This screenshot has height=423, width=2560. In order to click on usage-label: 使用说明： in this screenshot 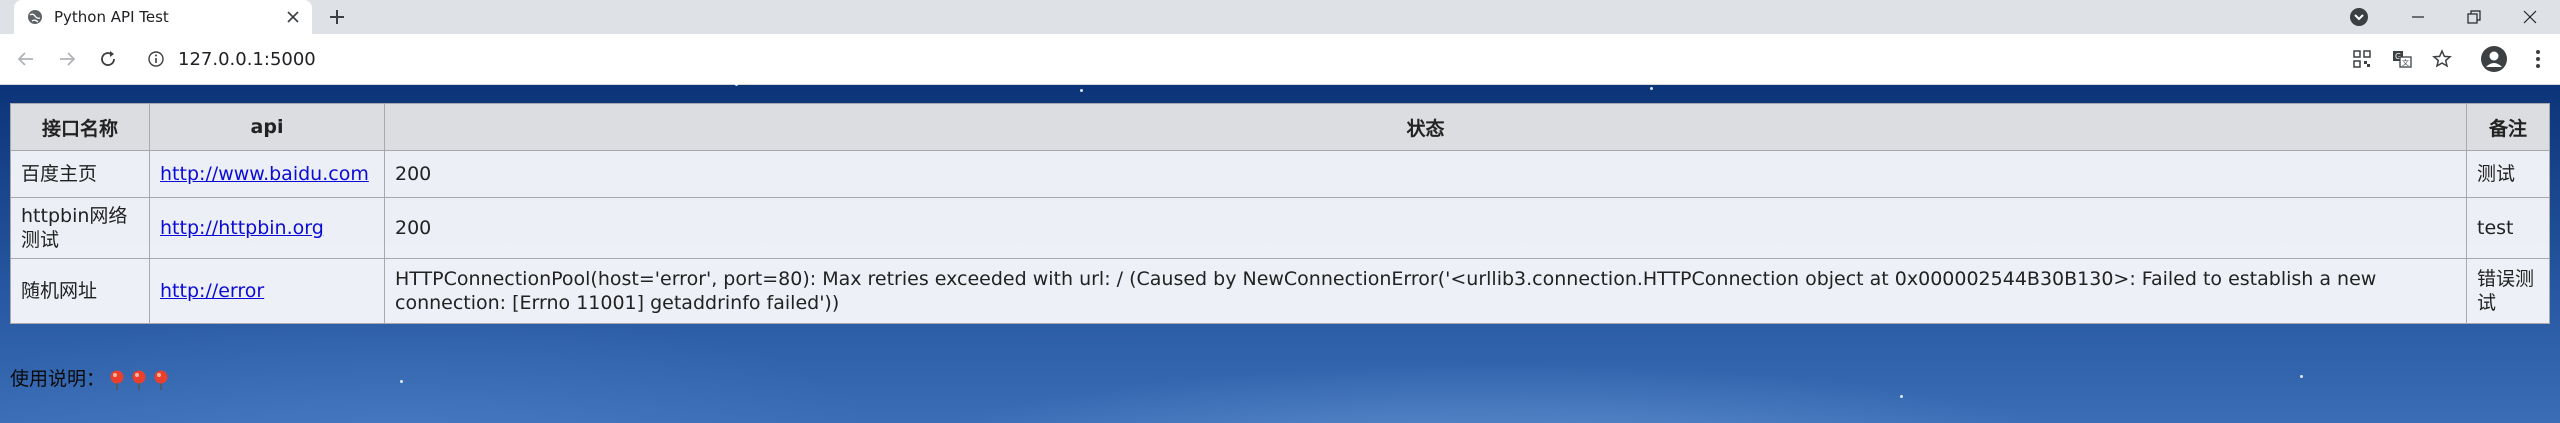, I will do `click(58, 379)`.